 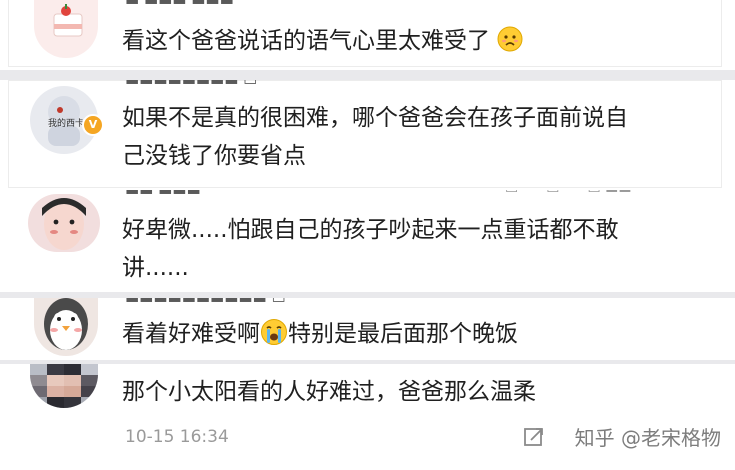 What do you see at coordinates (274, 332) in the screenshot?
I see `crying-face-emoji-icon` at bounding box center [274, 332].